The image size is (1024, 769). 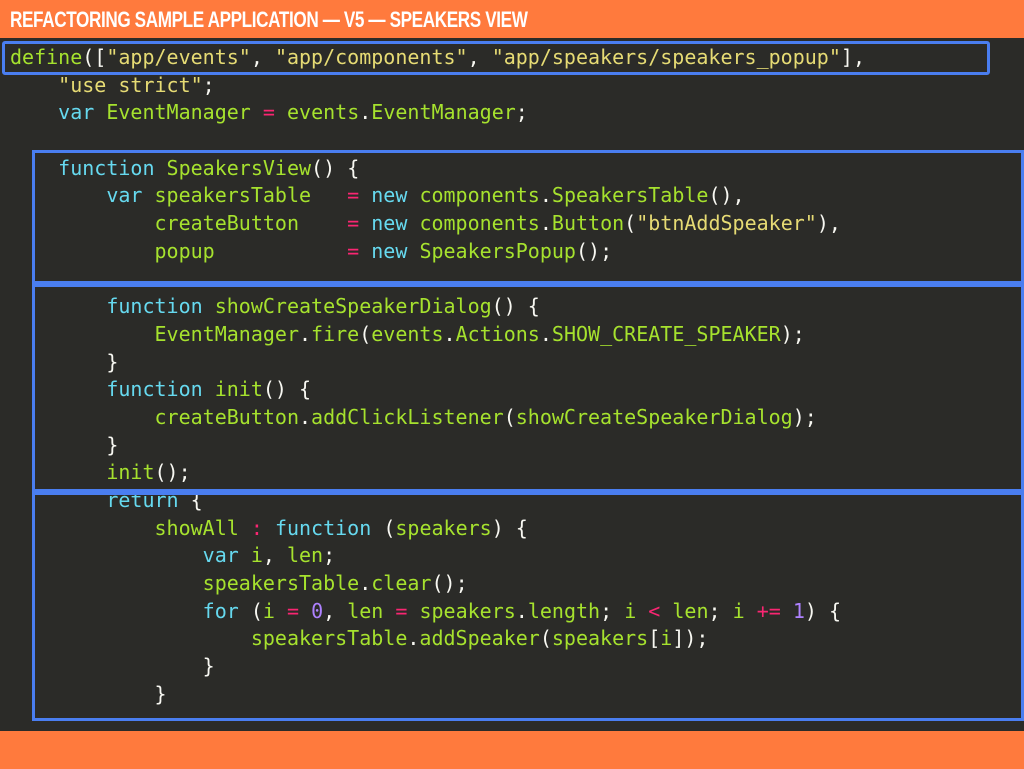 What do you see at coordinates (136, 84) in the screenshot?
I see `code-line: "use strict";` at bounding box center [136, 84].